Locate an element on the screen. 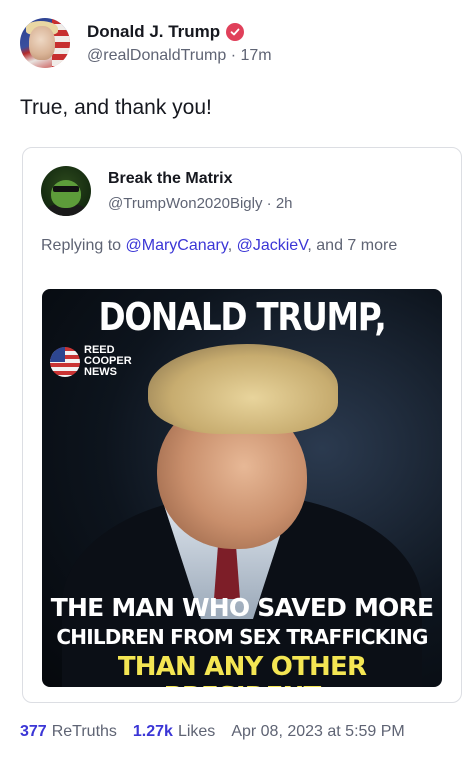  mention-comma: , is located at coordinates (230, 245).